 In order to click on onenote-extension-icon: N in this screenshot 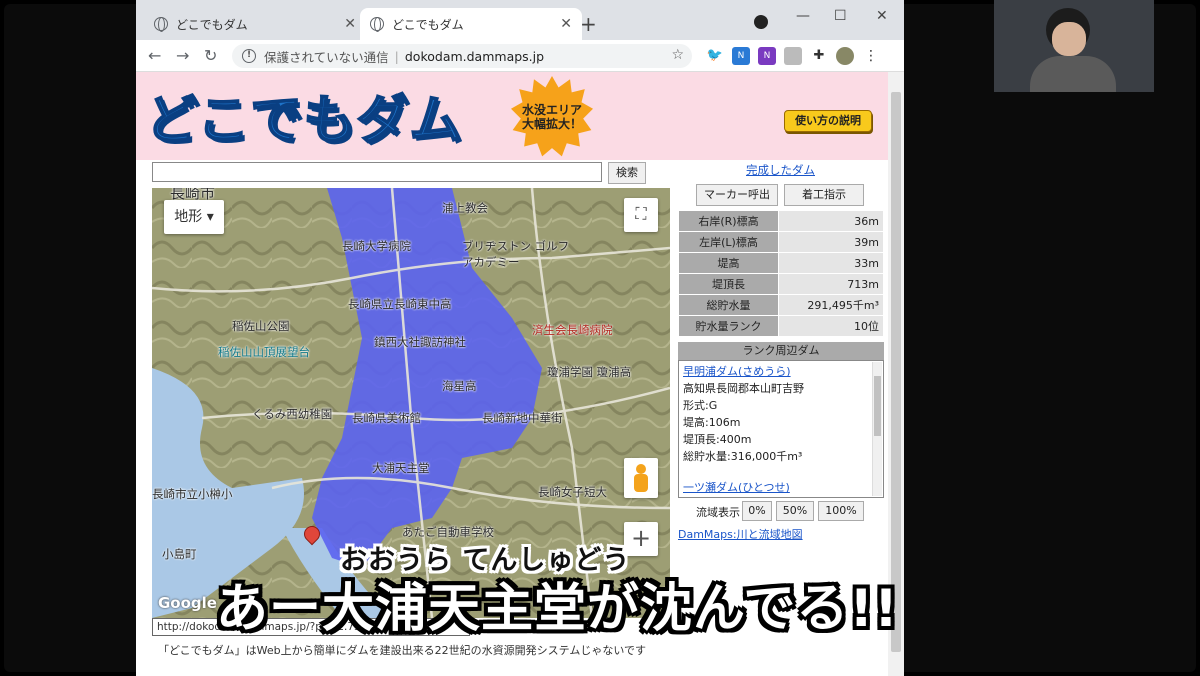, I will do `click(767, 56)`.